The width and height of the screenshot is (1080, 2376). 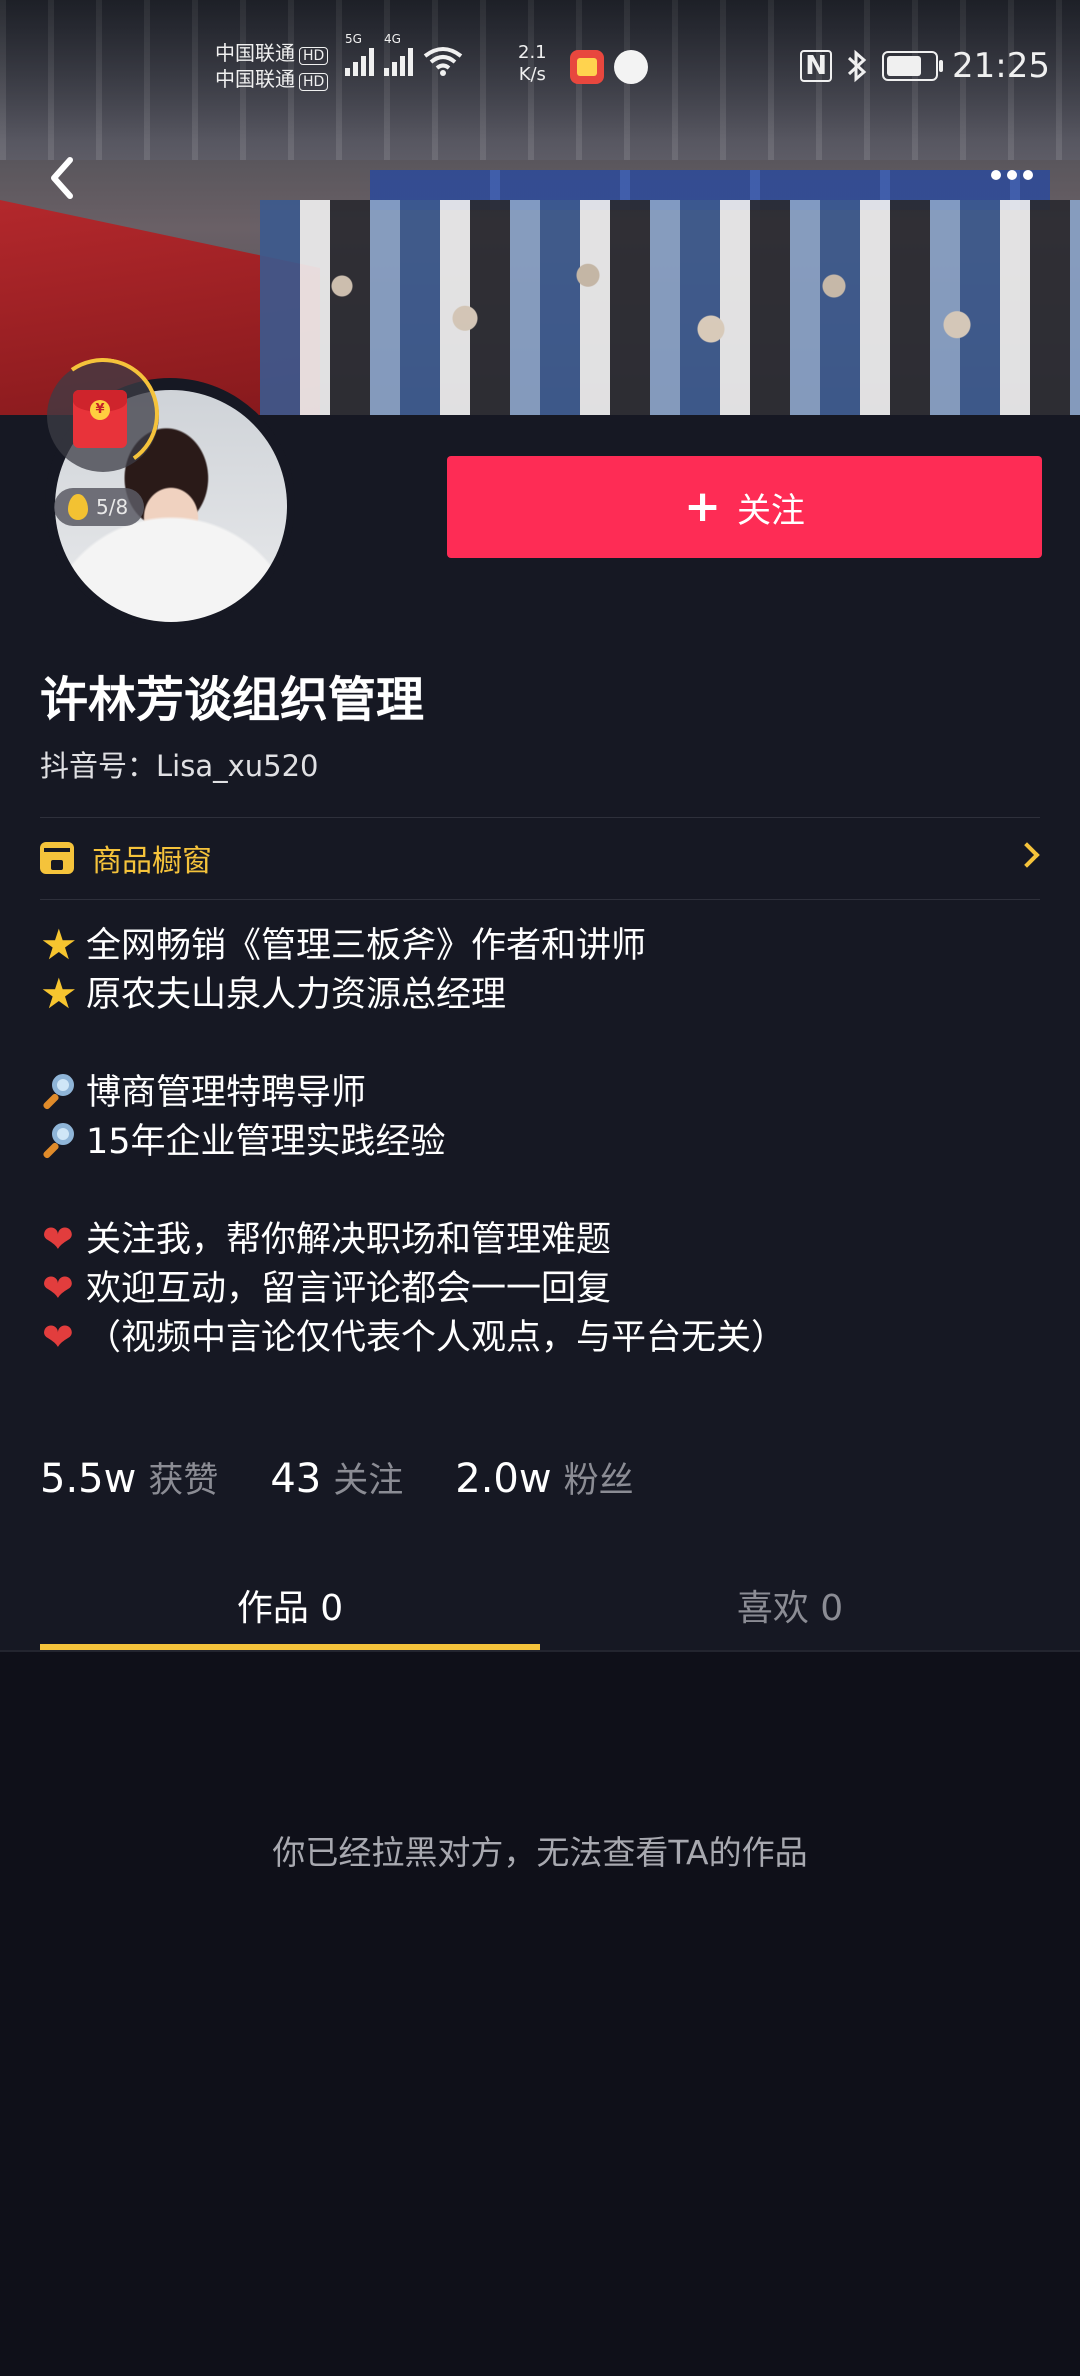 I want to click on fans-count: 2.0w, so click(x=503, y=1479).